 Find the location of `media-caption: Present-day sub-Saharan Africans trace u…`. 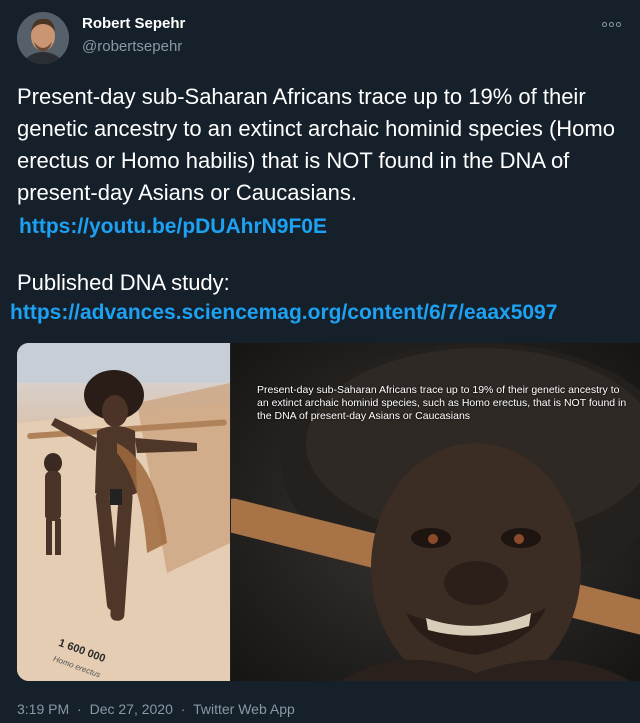

media-caption: Present-day sub-Saharan Africans trace u… is located at coordinates (442, 403).